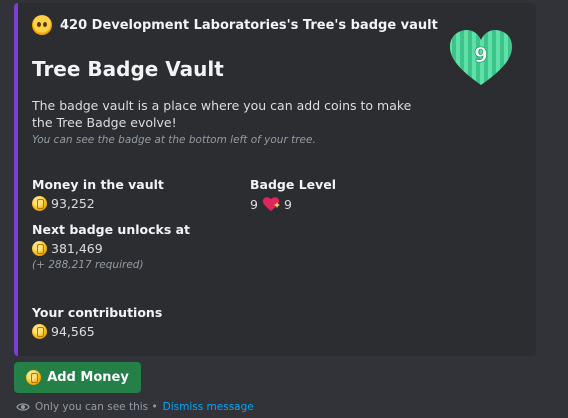 The height and width of the screenshot is (418, 568). I want to click on footer-text: Only you can see this •, so click(96, 407).